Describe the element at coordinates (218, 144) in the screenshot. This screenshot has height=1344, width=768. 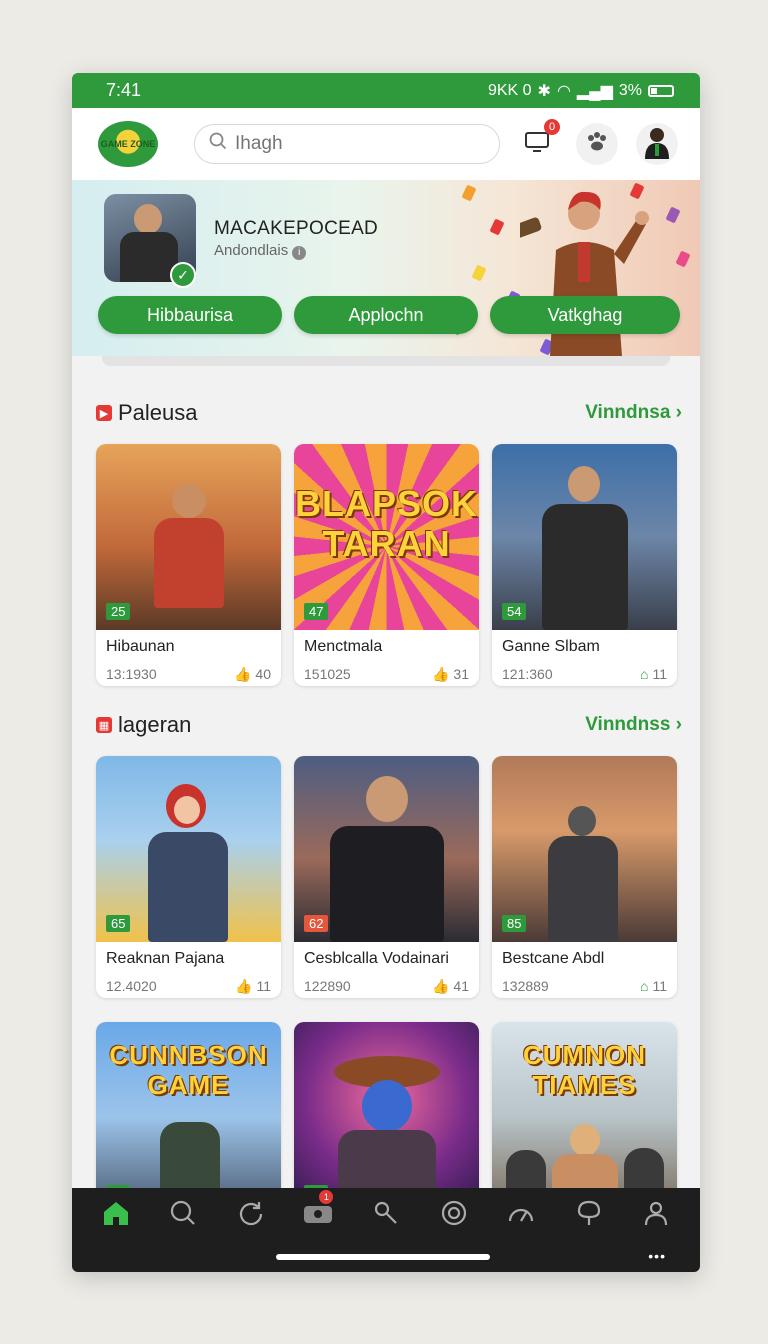
I see `search-icon` at that location.